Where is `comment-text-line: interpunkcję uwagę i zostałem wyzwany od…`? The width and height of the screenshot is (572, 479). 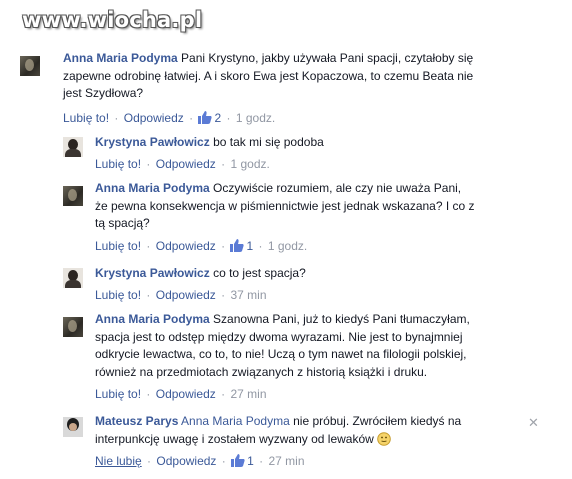 comment-text-line: interpunkcję uwagę i zostałem wyzwany od… is located at coordinates (234, 438).